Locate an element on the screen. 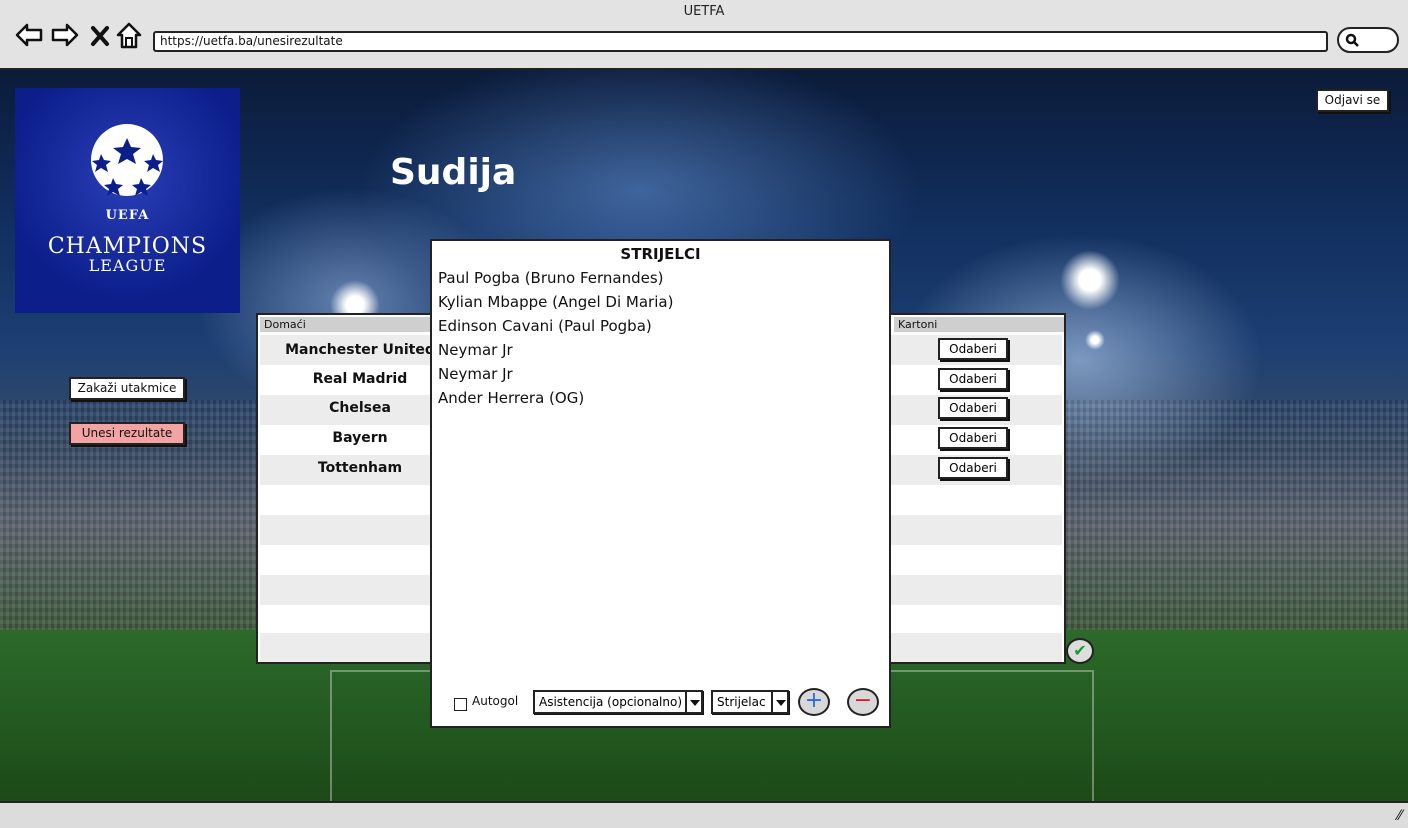  scorer-list-item: Kylian Mbappe (Angel Di Maria) is located at coordinates (555, 302).